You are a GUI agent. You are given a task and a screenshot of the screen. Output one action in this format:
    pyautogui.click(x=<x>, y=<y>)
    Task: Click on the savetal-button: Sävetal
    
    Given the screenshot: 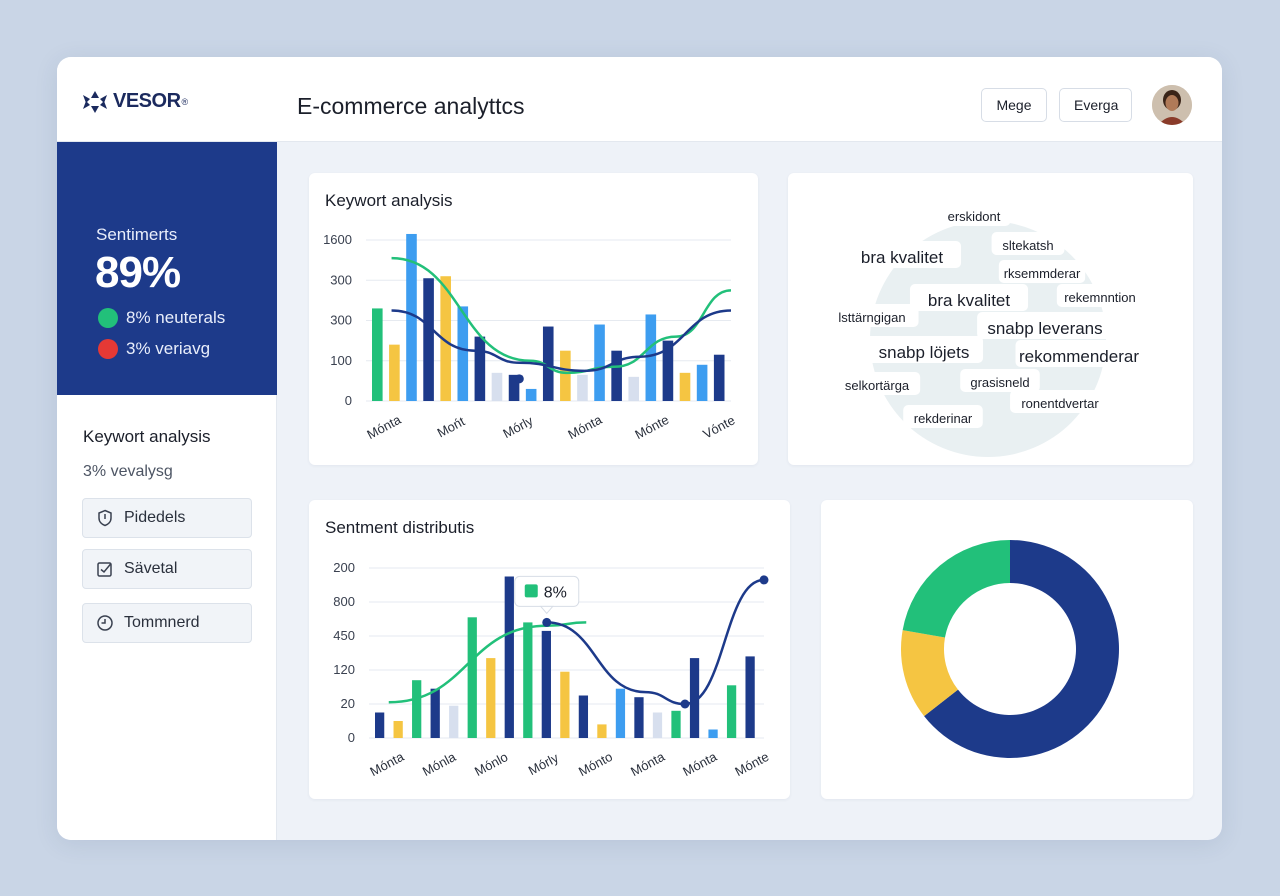 What is the action you would take?
    pyautogui.click(x=167, y=569)
    